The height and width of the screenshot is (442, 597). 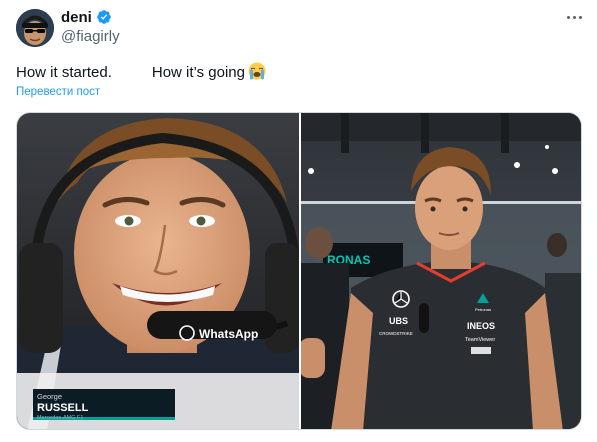 What do you see at coordinates (58, 92) in the screenshot?
I see `translate-post-link: Перевести пост` at bounding box center [58, 92].